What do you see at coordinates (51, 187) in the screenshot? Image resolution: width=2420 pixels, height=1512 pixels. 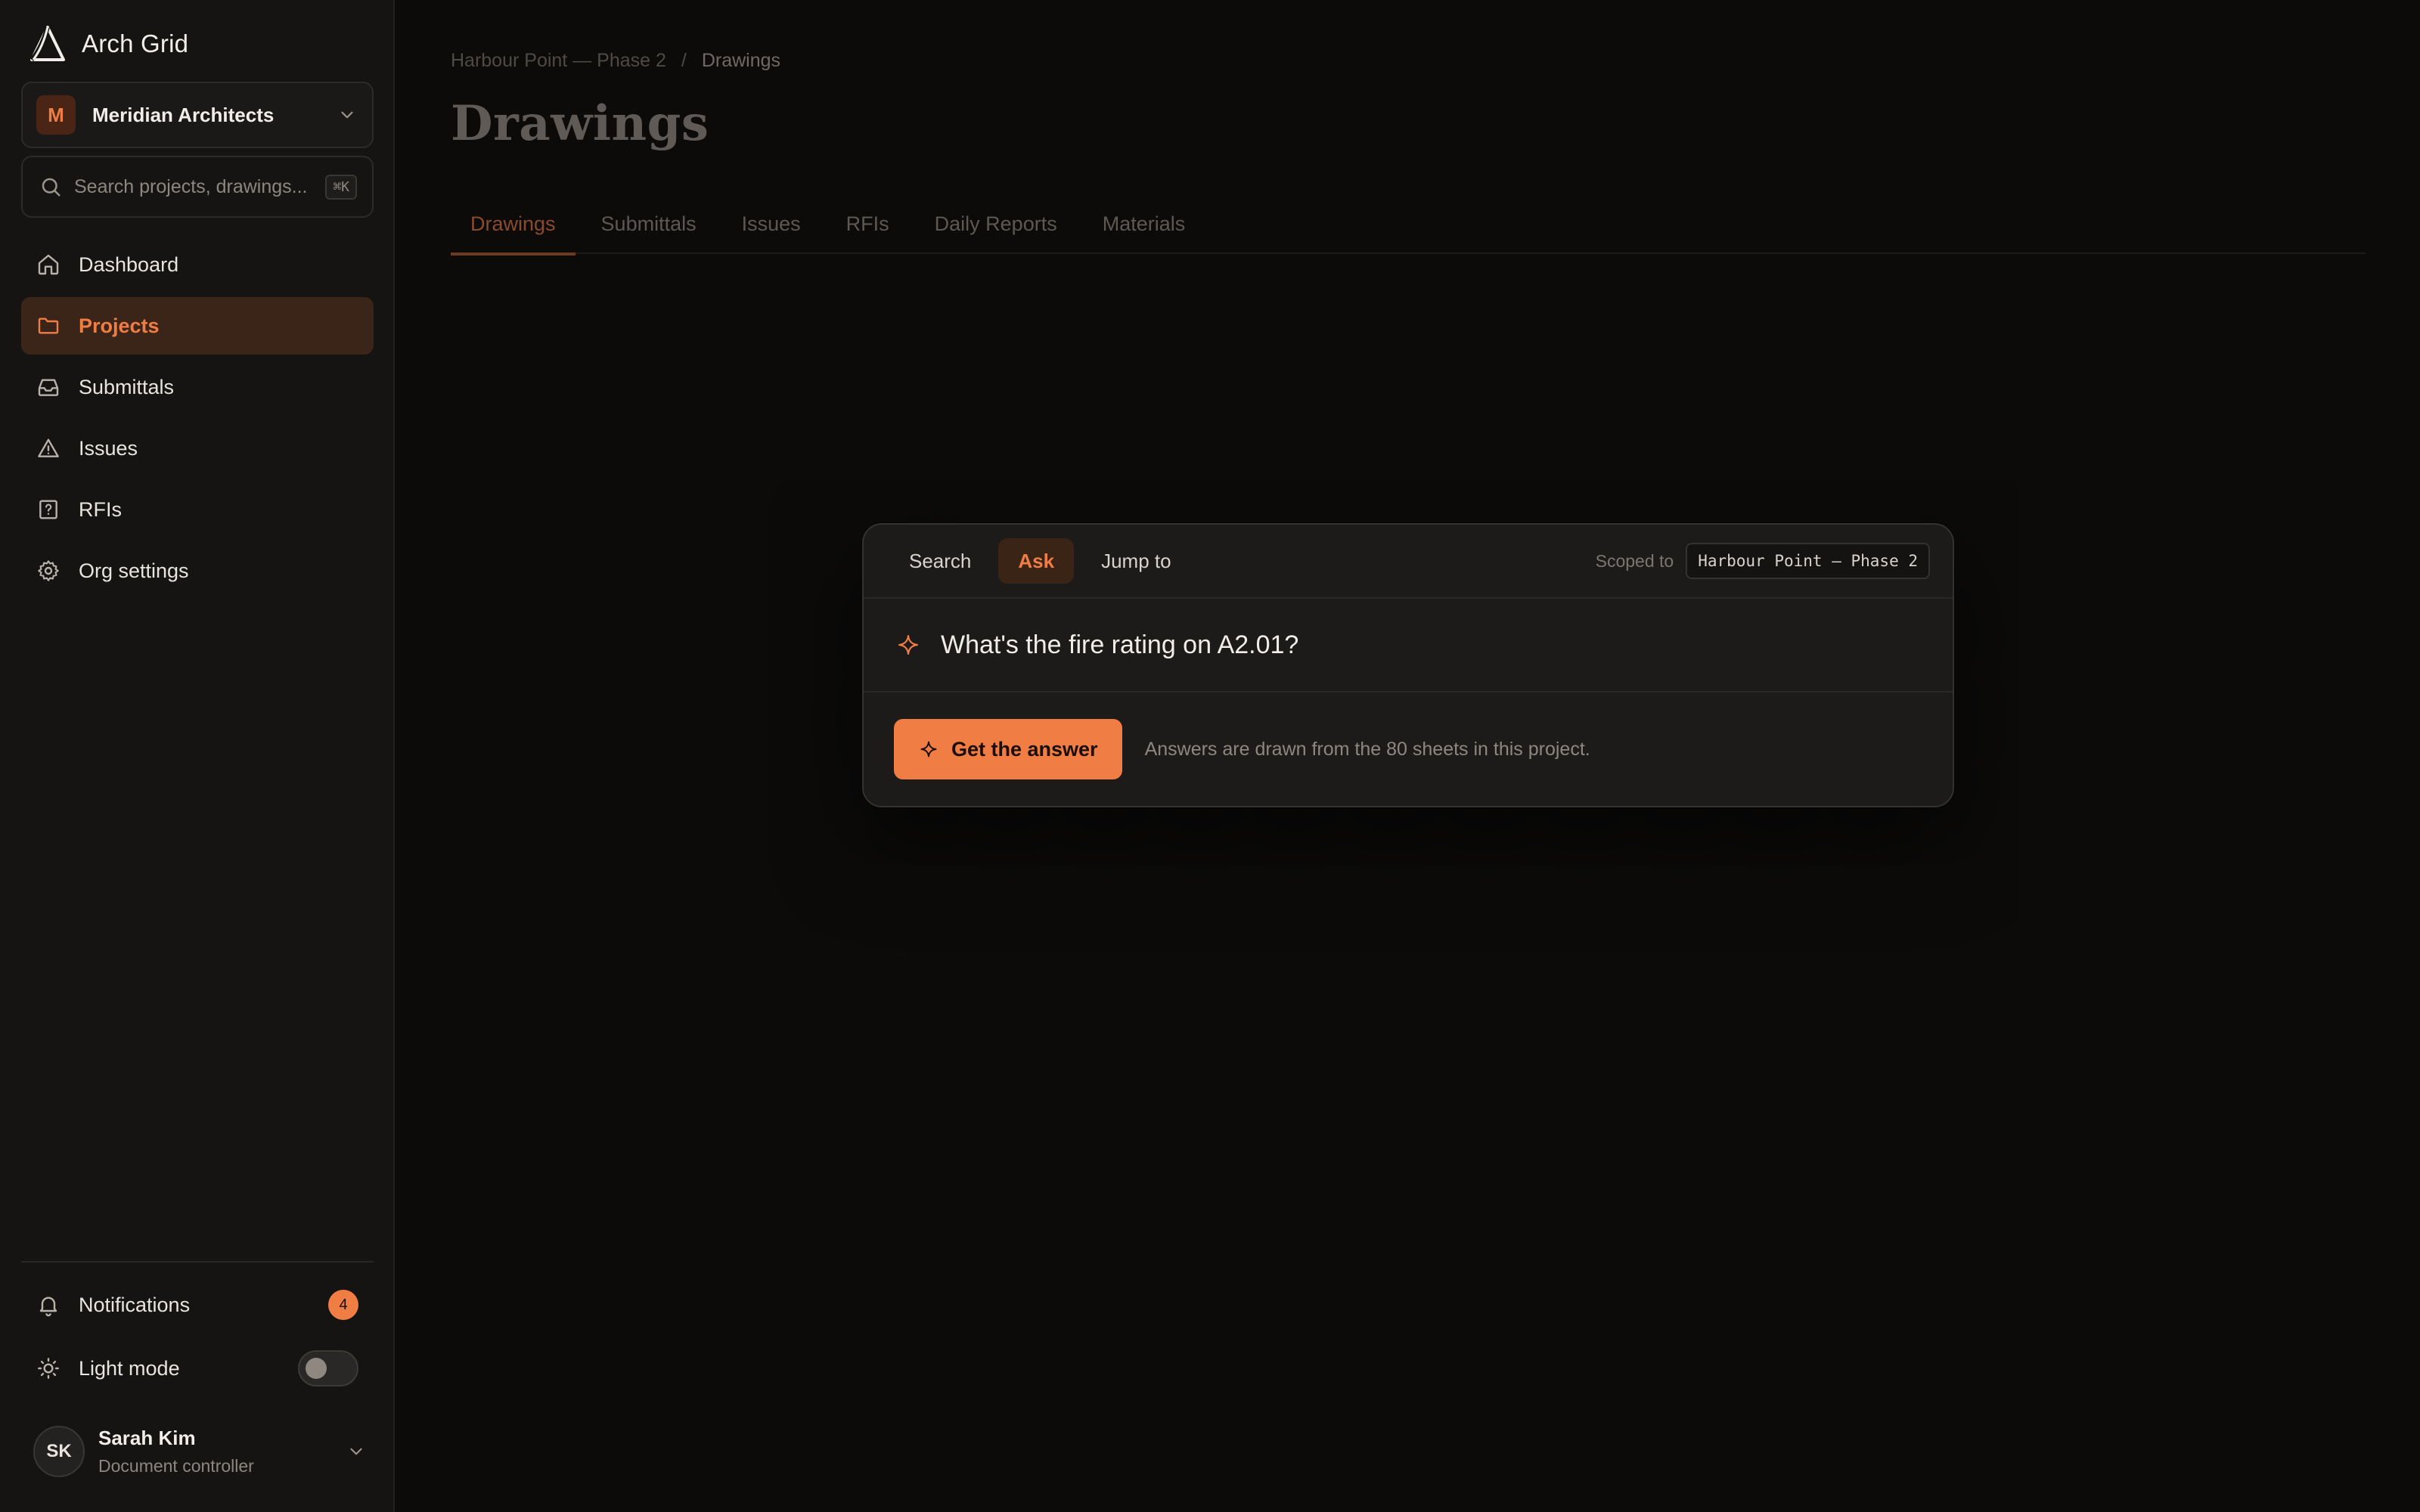 I see `search-icon` at bounding box center [51, 187].